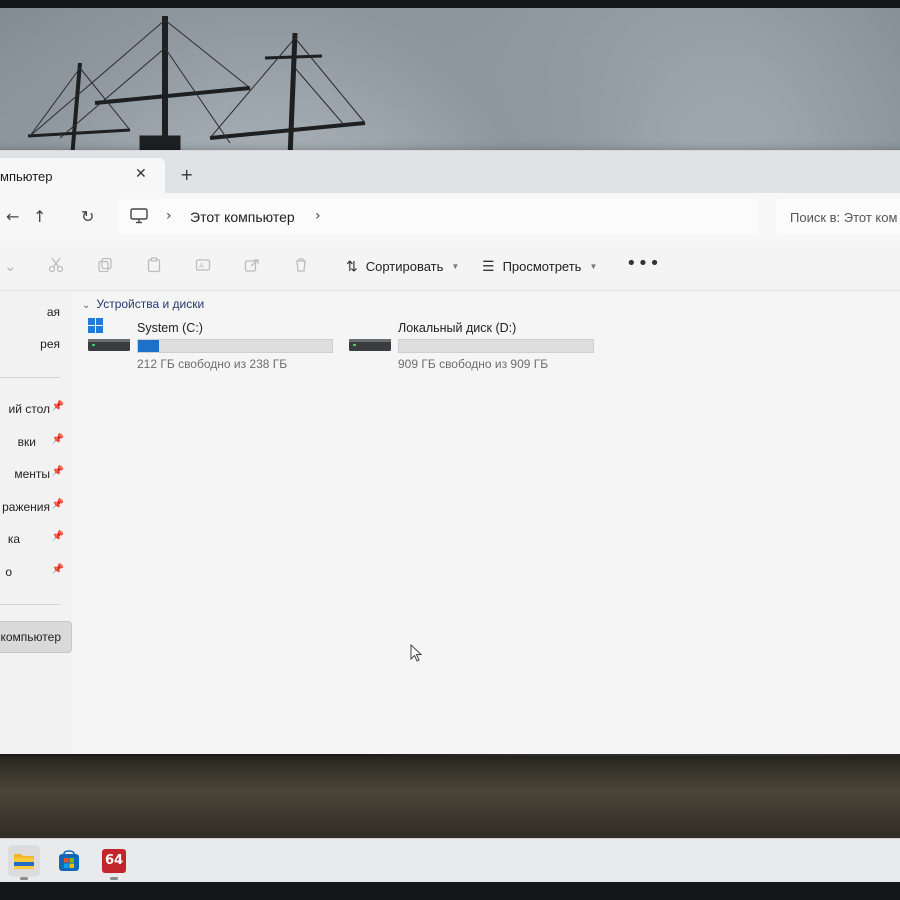 The image size is (900, 900). I want to click on hard-drive-icon, so click(370, 345).